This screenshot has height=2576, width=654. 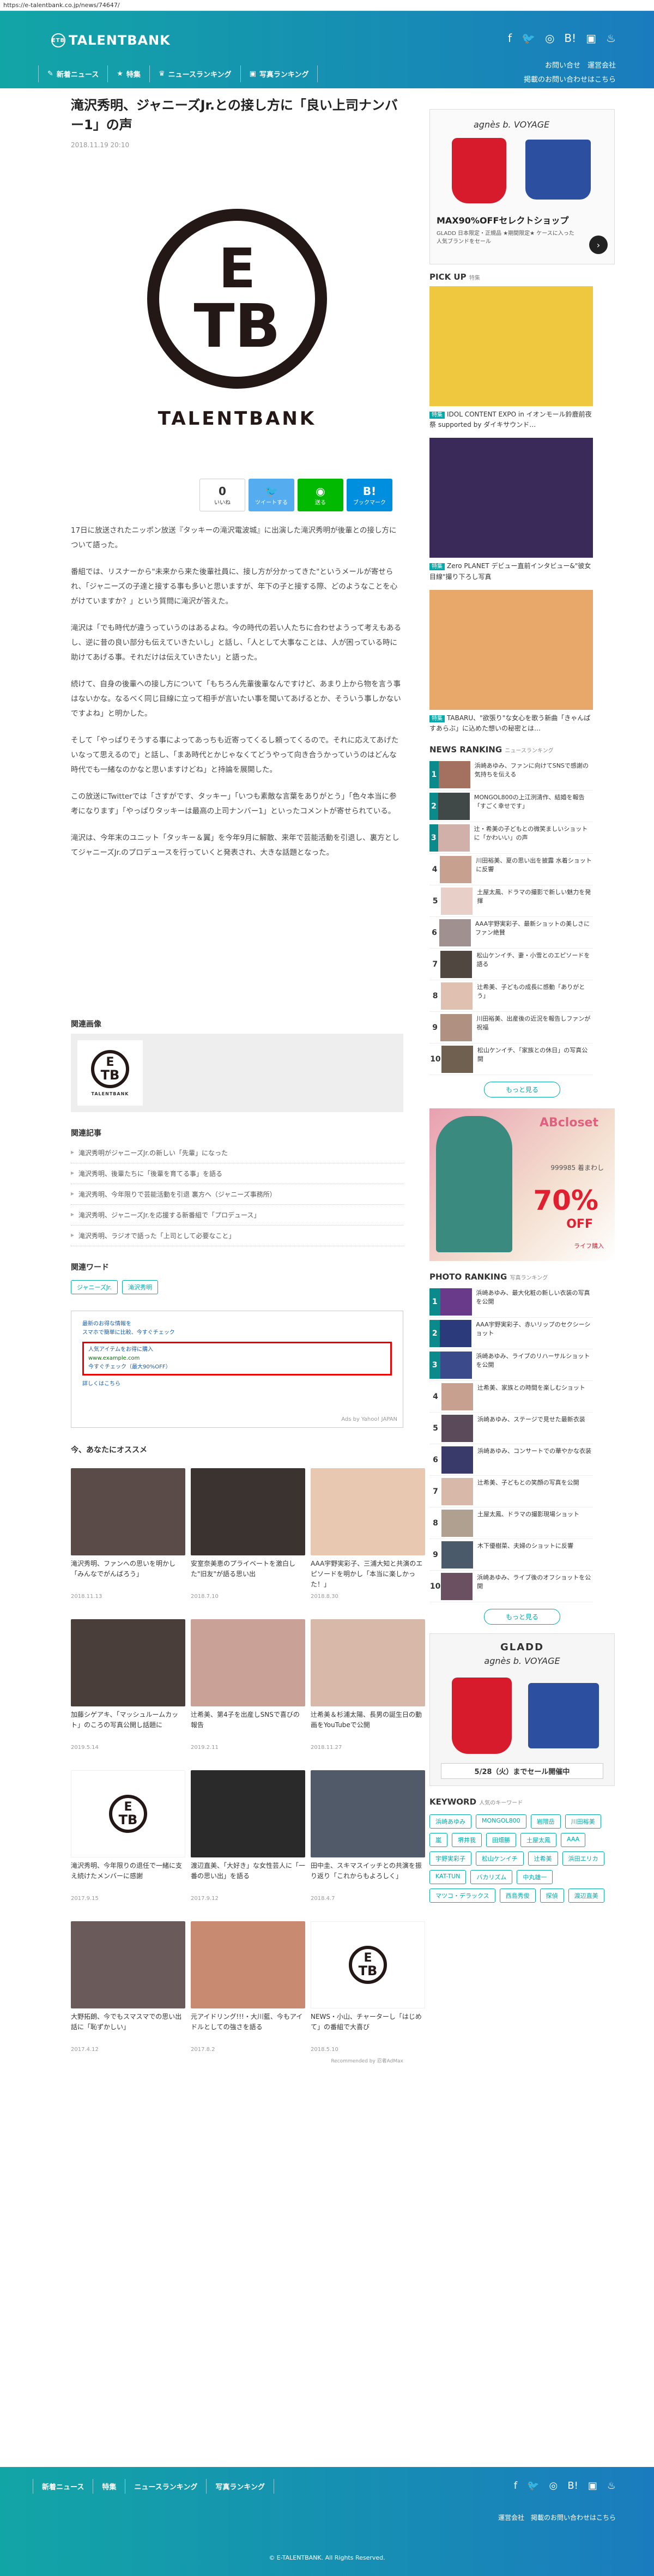 I want to click on recommend-card: 辻希美、第4子を出産しSNSで喜びの報告 2019.2.11, so click(x=248, y=1685).